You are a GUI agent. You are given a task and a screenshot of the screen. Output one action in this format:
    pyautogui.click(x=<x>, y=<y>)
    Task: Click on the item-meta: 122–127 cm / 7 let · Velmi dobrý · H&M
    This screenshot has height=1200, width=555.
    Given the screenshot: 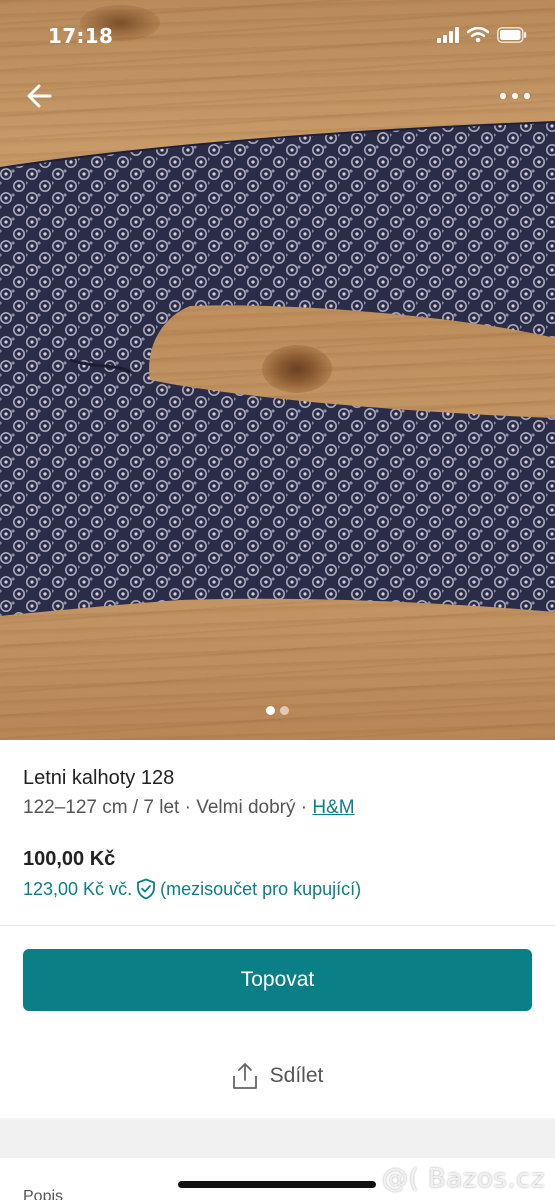 What is the action you would take?
    pyautogui.click(x=189, y=808)
    